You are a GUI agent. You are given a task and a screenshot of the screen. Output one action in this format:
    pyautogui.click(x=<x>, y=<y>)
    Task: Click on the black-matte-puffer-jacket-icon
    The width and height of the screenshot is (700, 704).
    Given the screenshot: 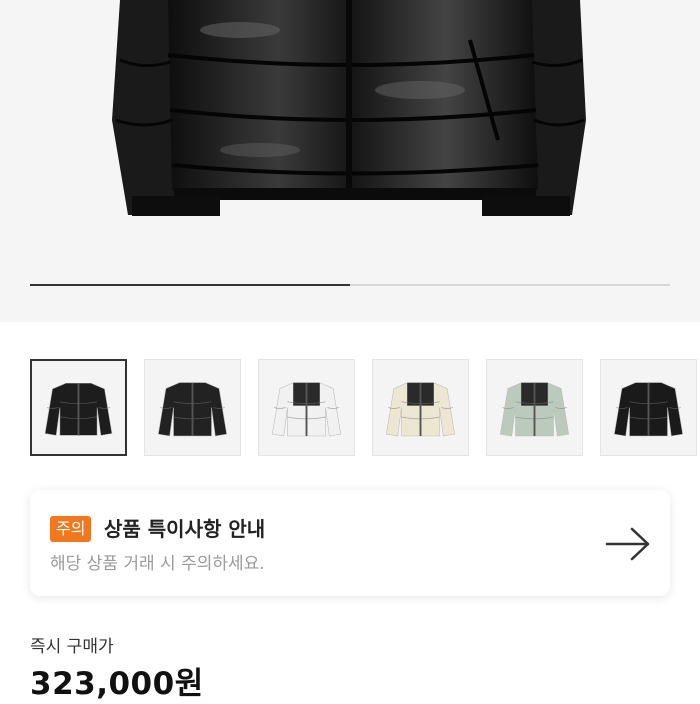 What is the action you would take?
    pyautogui.click(x=192, y=409)
    